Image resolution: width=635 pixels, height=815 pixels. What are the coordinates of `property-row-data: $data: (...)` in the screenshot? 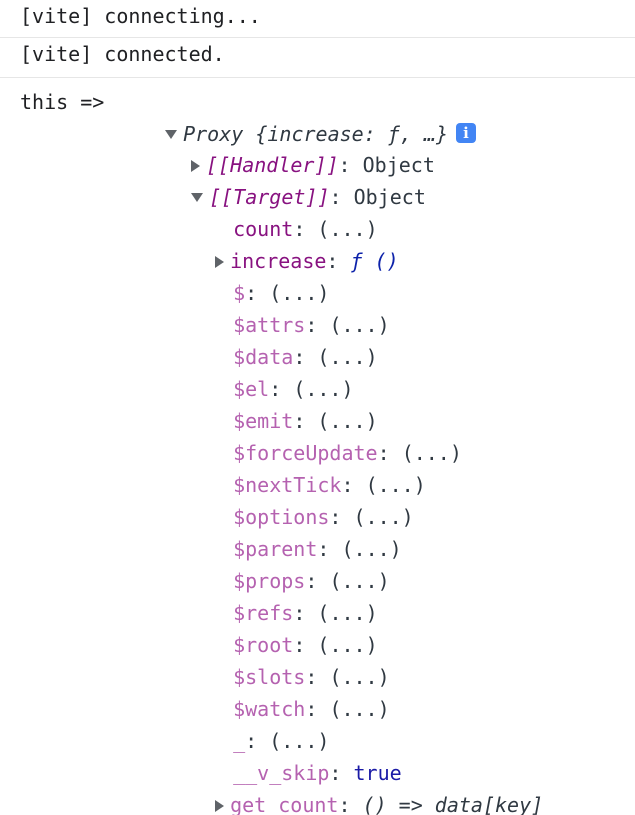 It's located at (293, 339).